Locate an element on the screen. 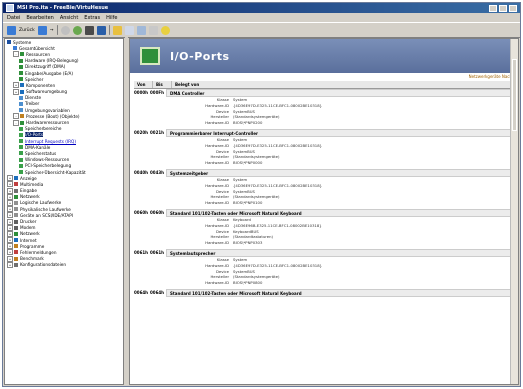 This screenshot has height=389, width=523. menu-ansicht: Ansicht is located at coordinates (69, 18).